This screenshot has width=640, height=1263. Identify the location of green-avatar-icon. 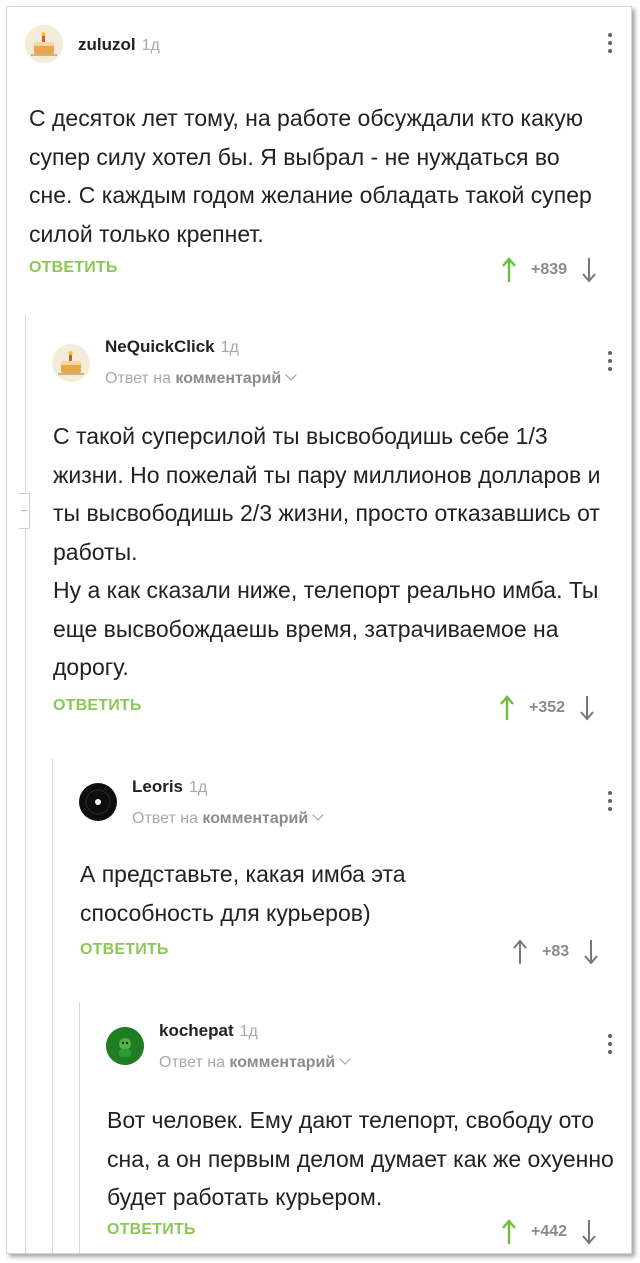
(125, 1046).